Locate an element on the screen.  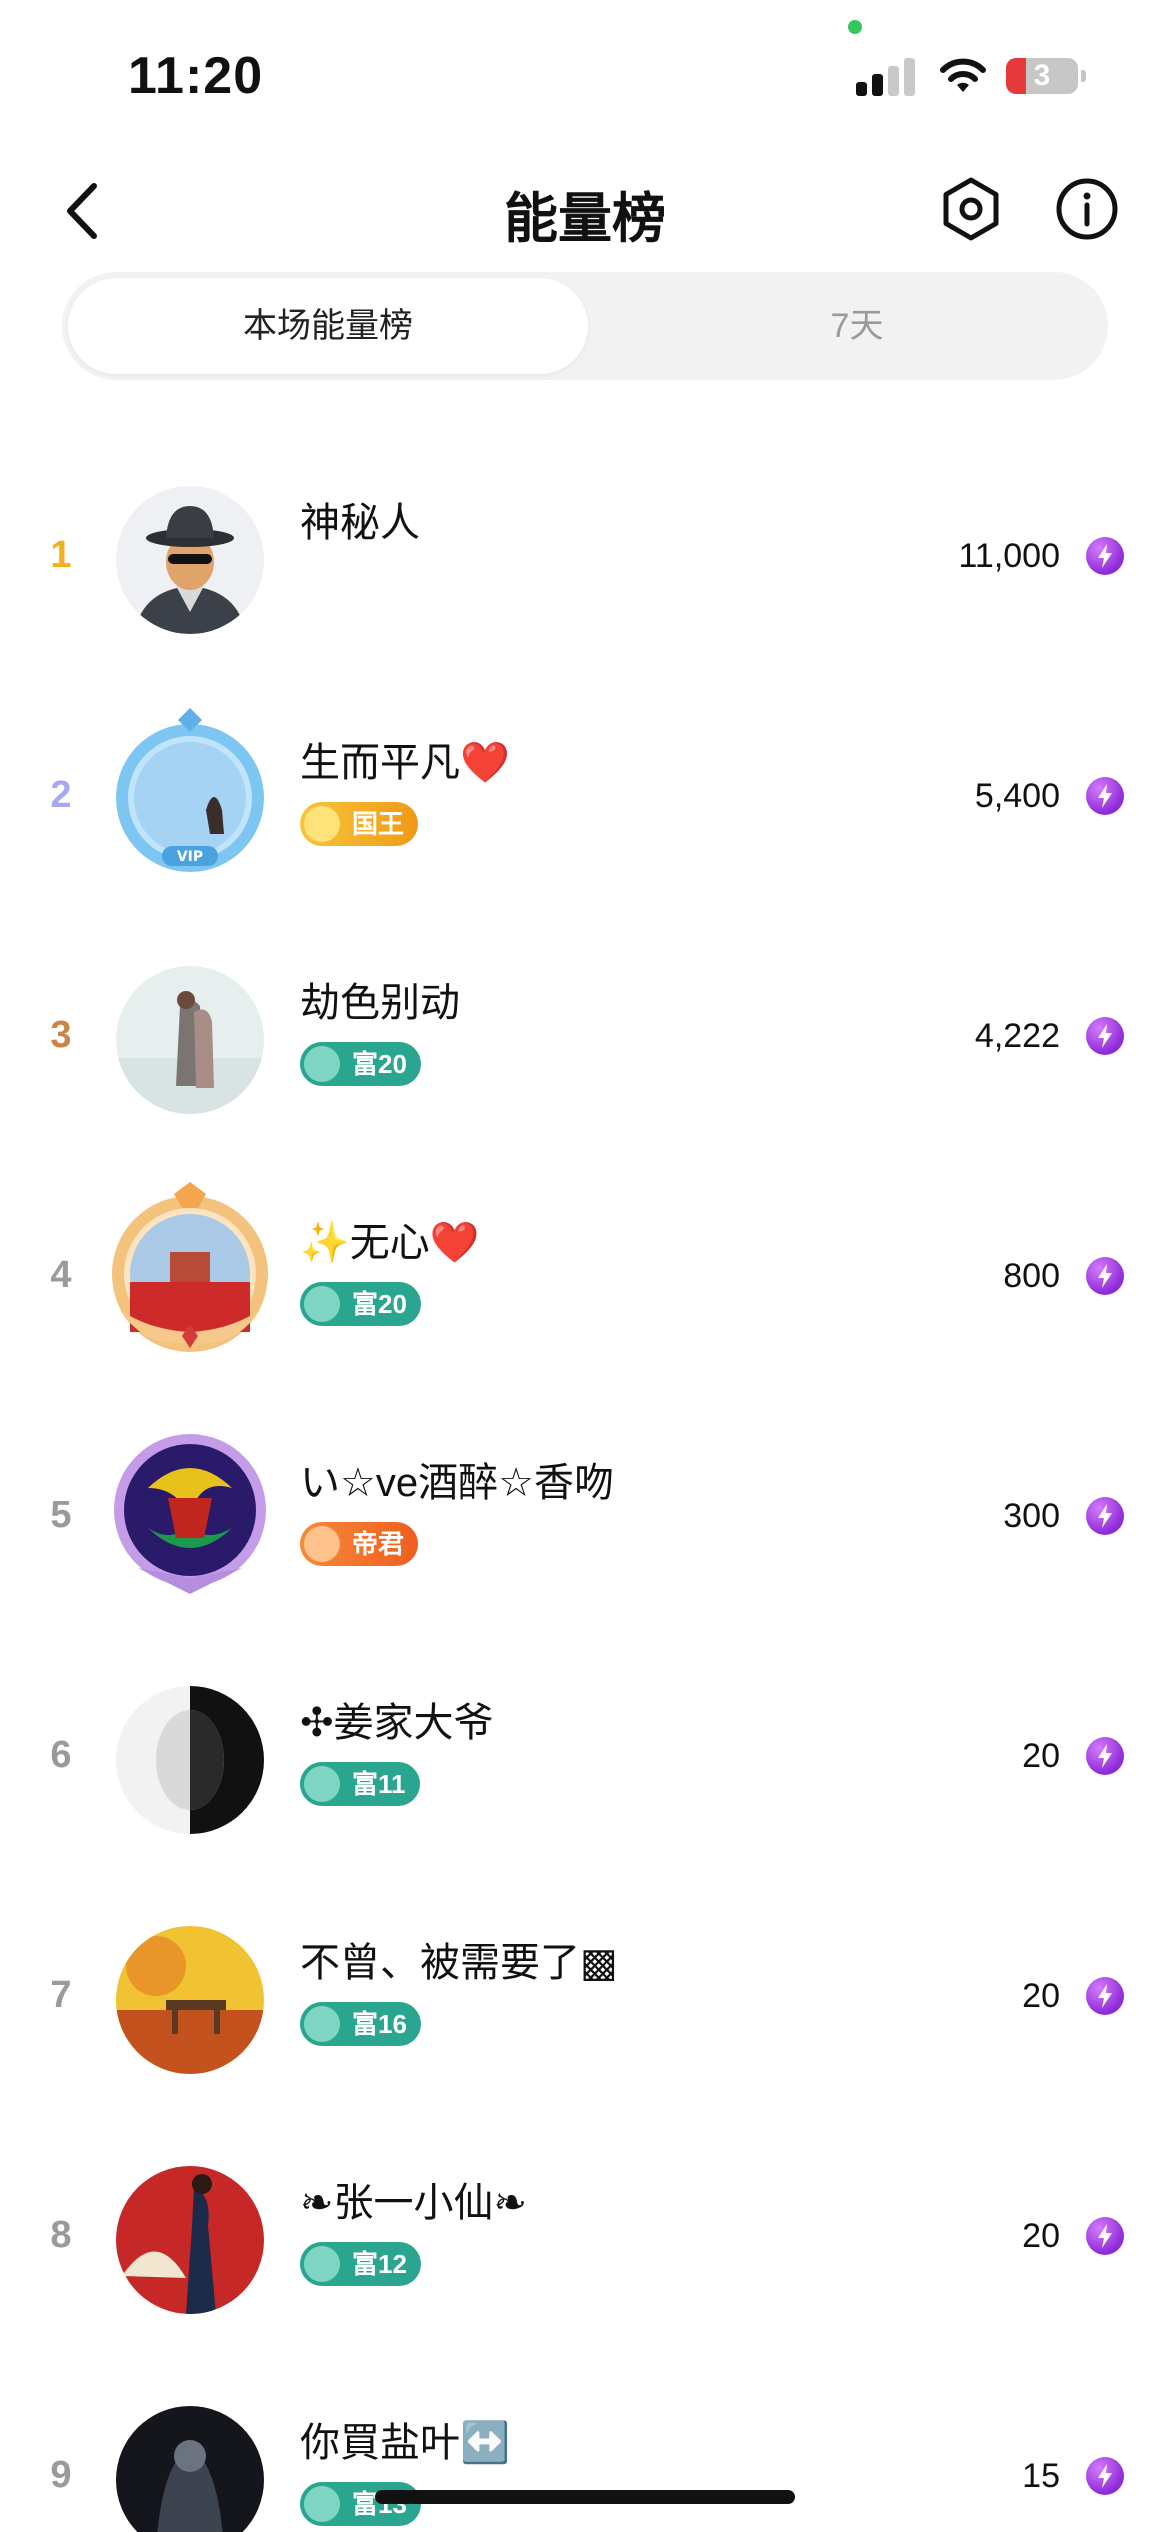
level-badge: 帝君 is located at coordinates (359, 1544).